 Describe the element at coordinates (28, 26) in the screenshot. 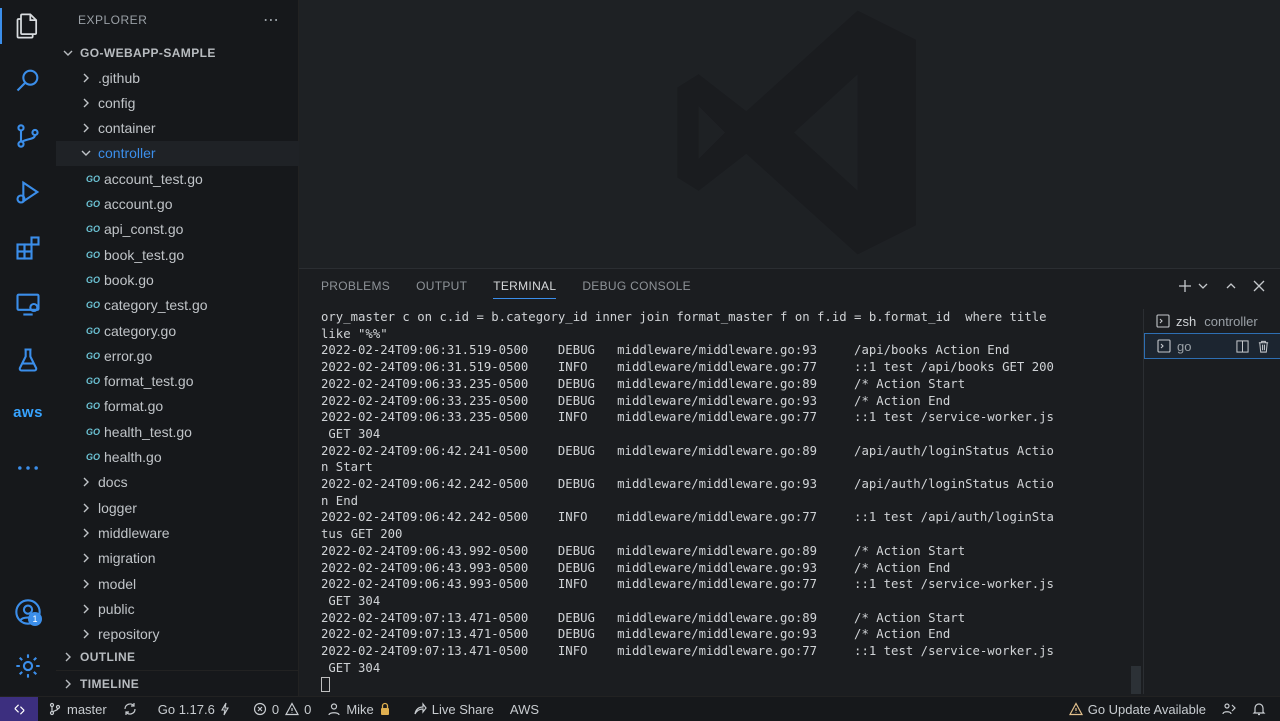

I see `explorer-icon` at that location.